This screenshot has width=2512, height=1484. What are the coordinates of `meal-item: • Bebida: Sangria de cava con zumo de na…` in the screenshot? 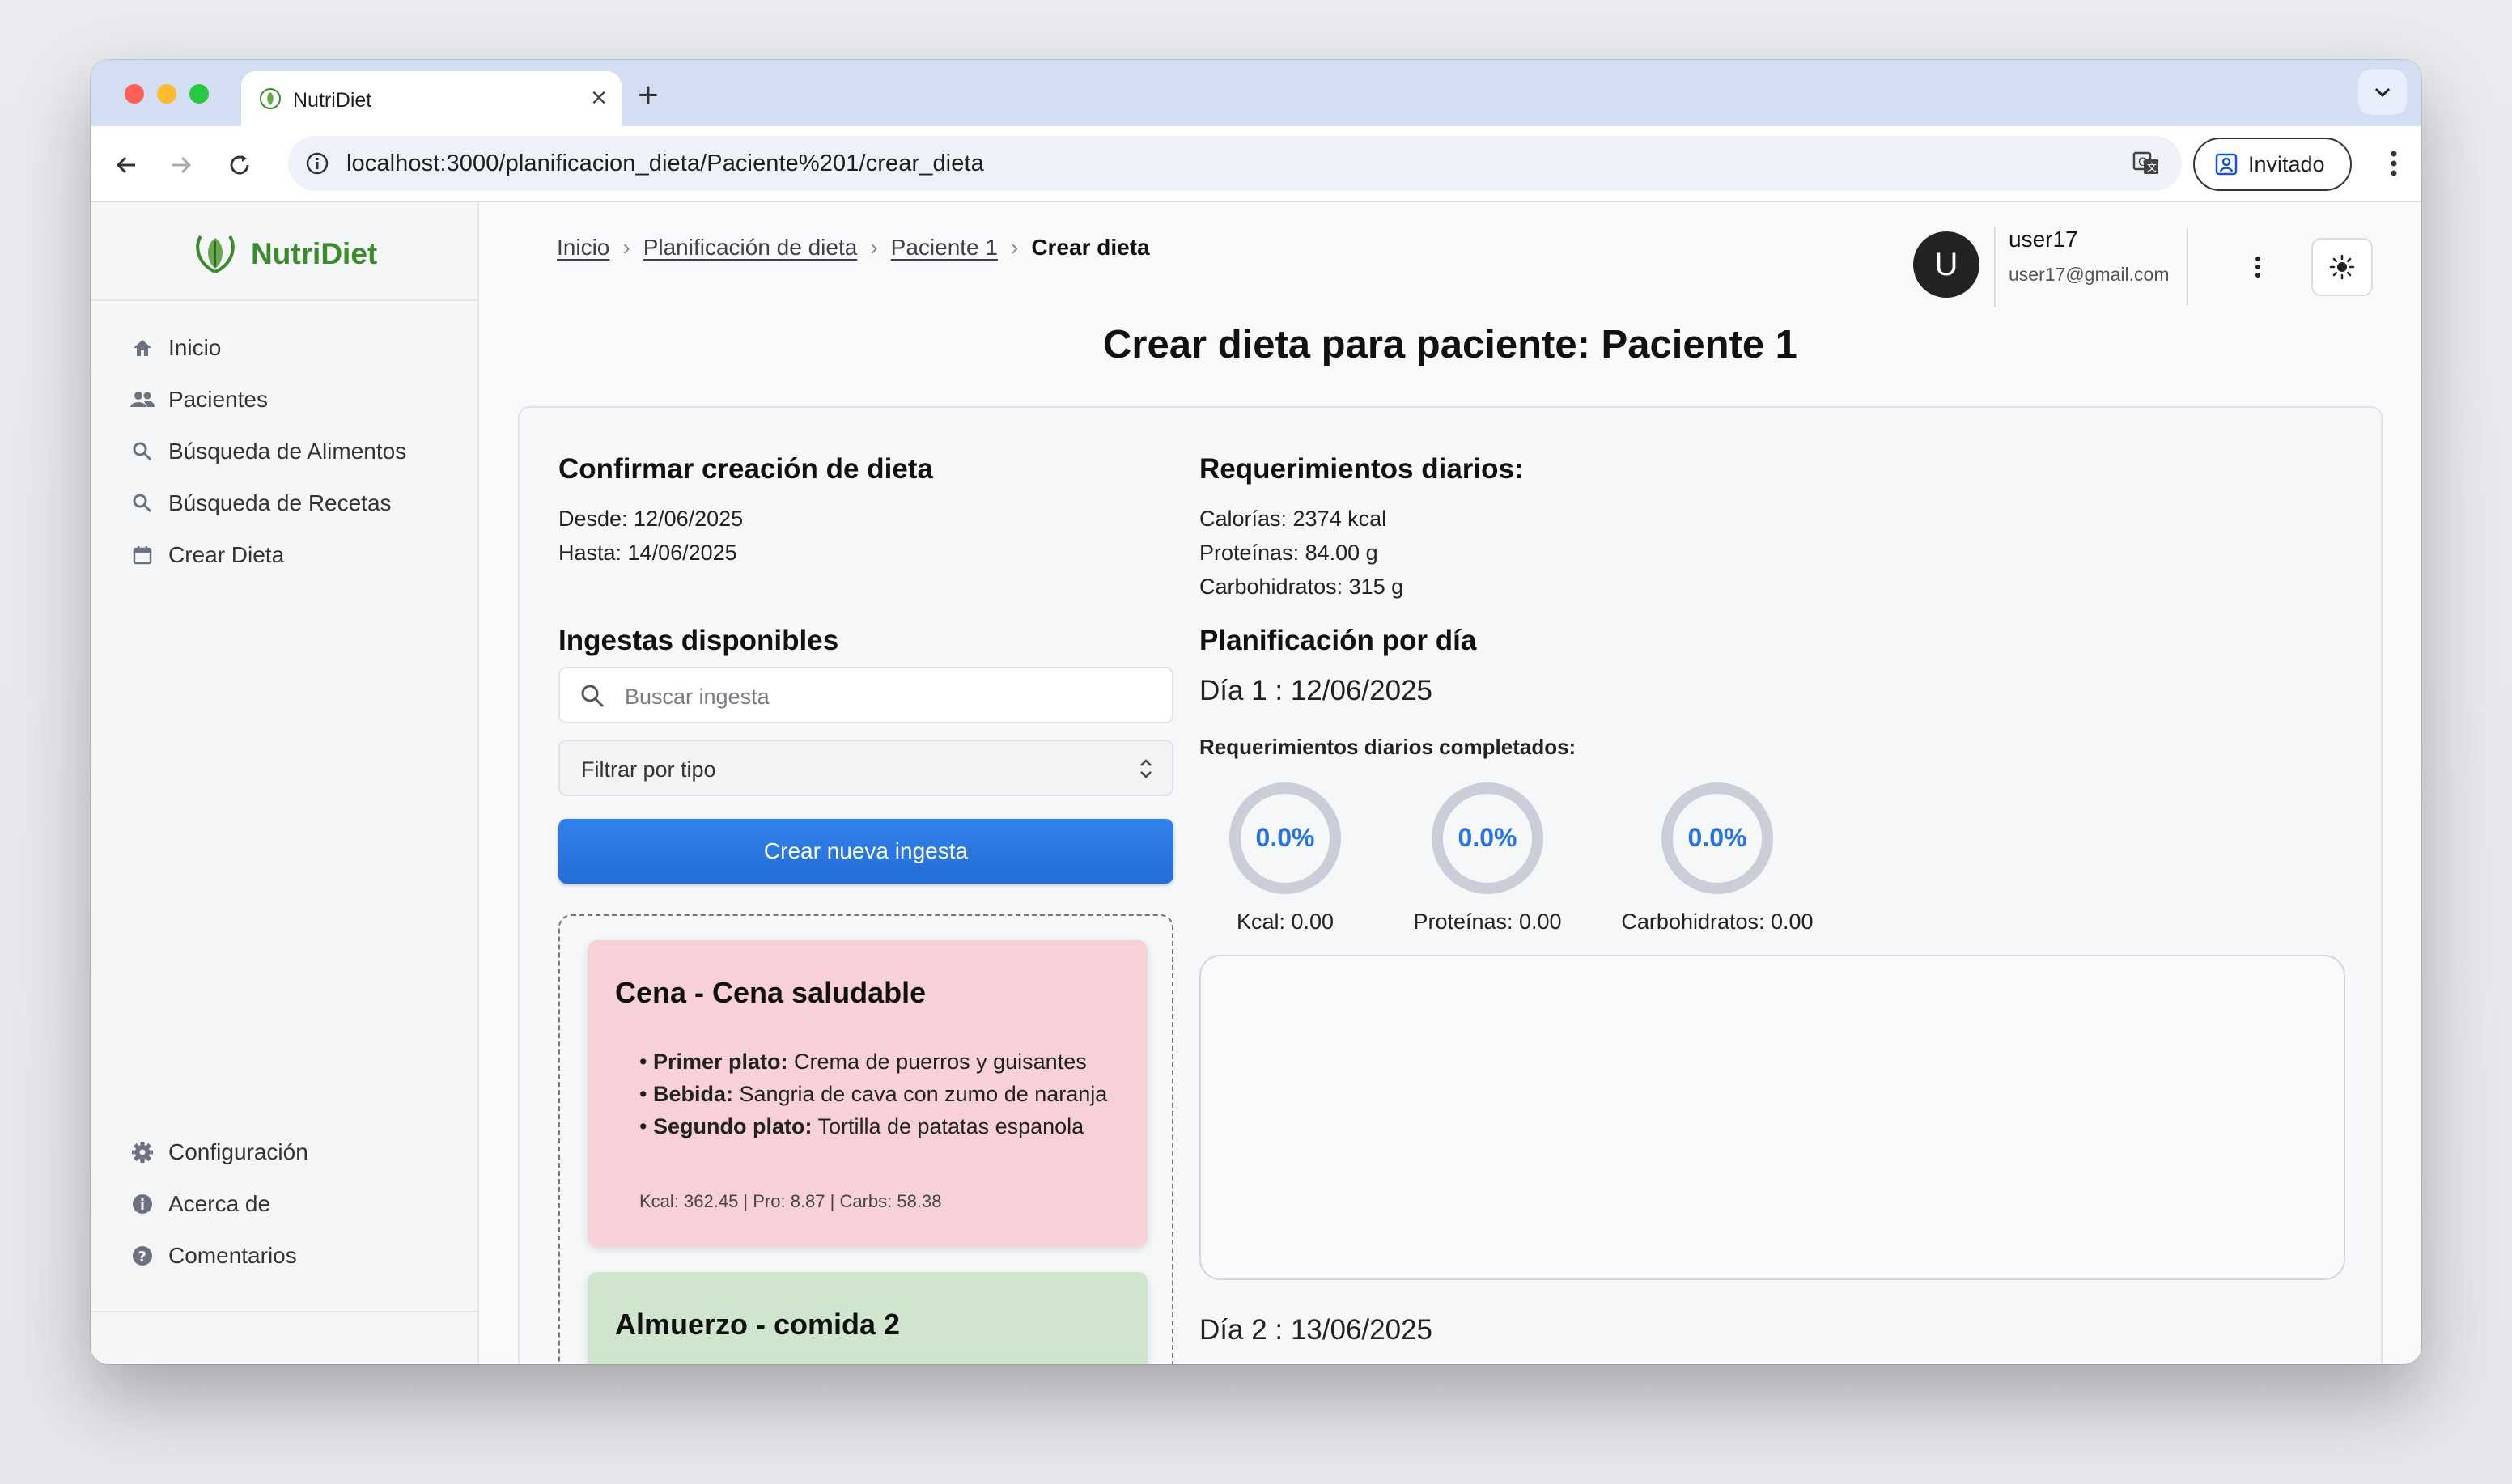 It's located at (873, 1094).